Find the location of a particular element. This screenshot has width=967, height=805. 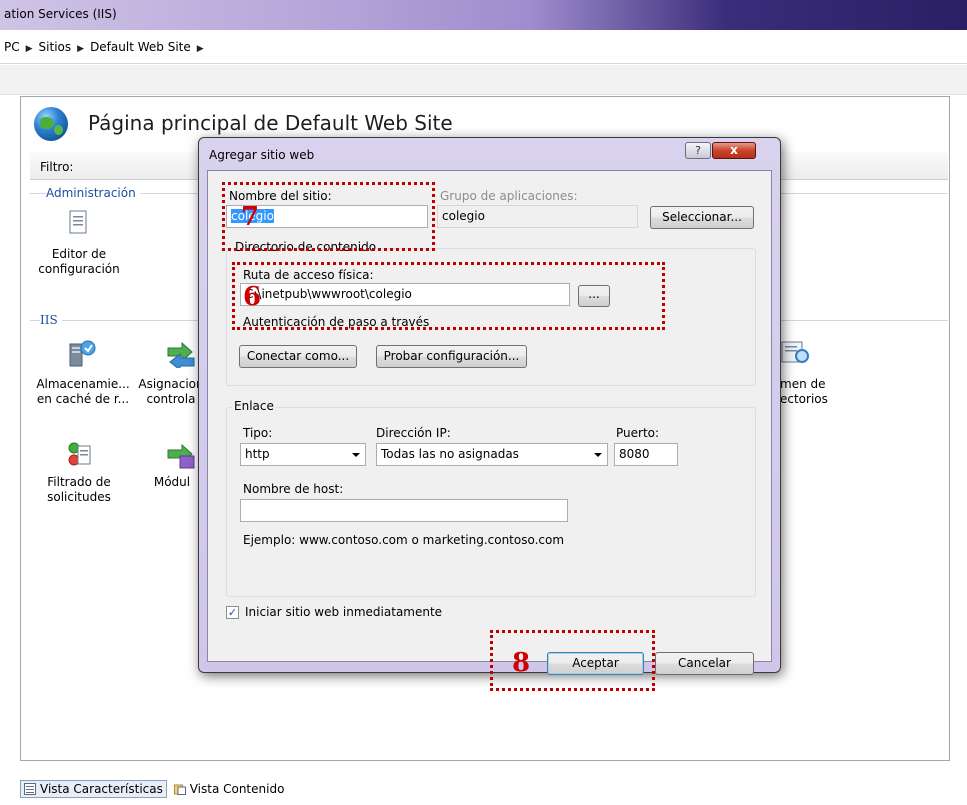

ip-address-label: Dirección IP: is located at coordinates (413, 433).